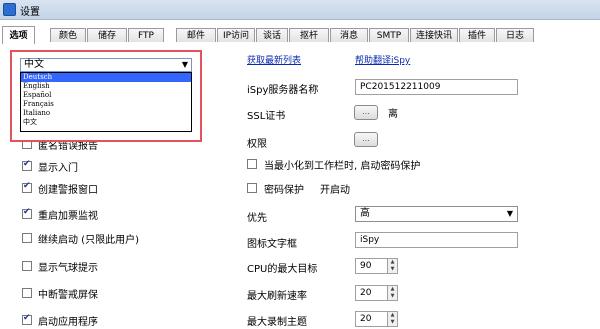  Describe the element at coordinates (9, 9) in the screenshot. I see `app-icon` at that location.